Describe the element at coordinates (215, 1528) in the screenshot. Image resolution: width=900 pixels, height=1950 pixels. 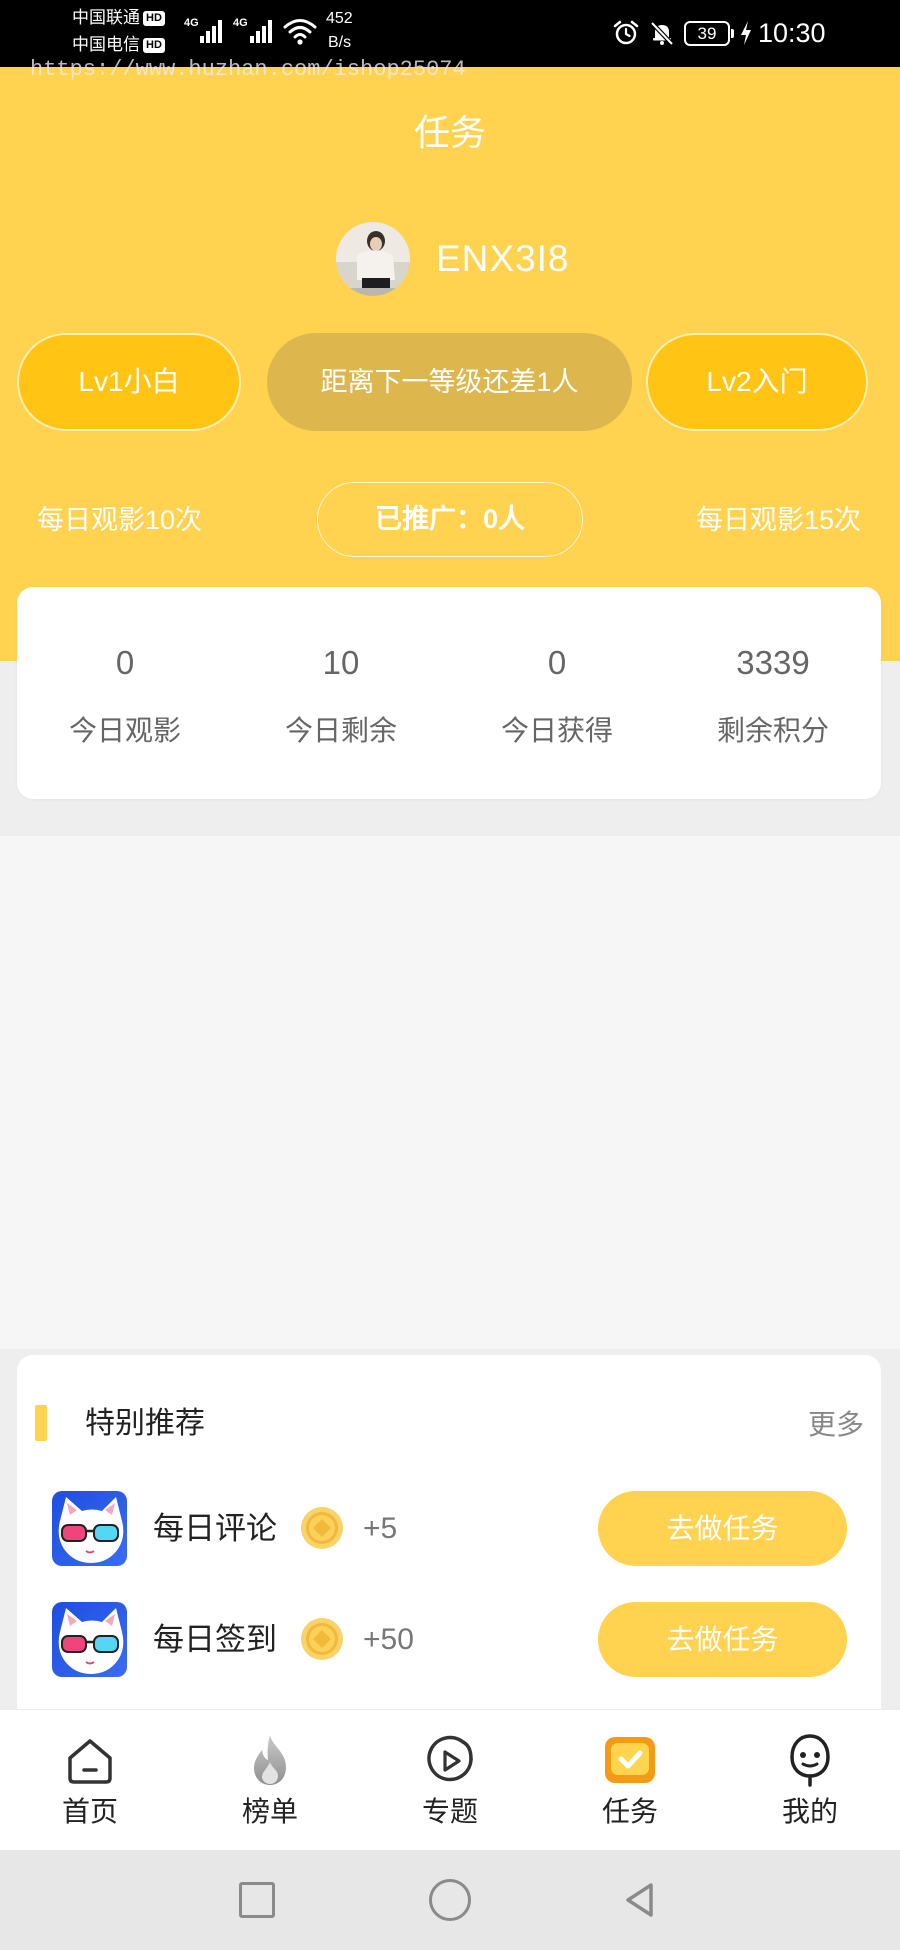
I see `task-name: 每日评论` at that location.